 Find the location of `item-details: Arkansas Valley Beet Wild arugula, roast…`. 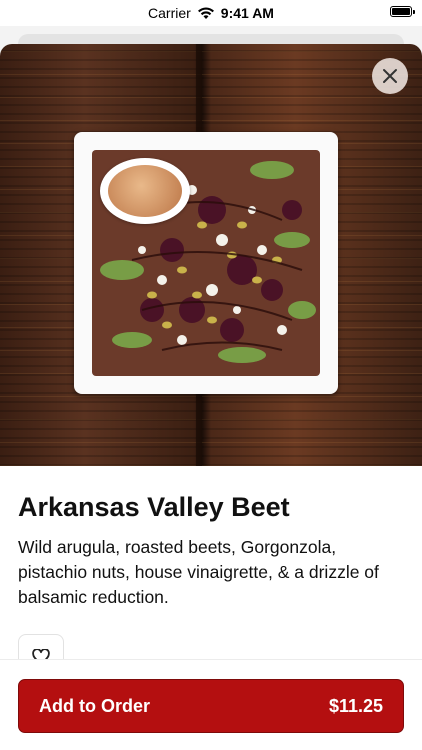

item-details: Arkansas Valley Beet Wild arugula, roast… is located at coordinates (211, 551).